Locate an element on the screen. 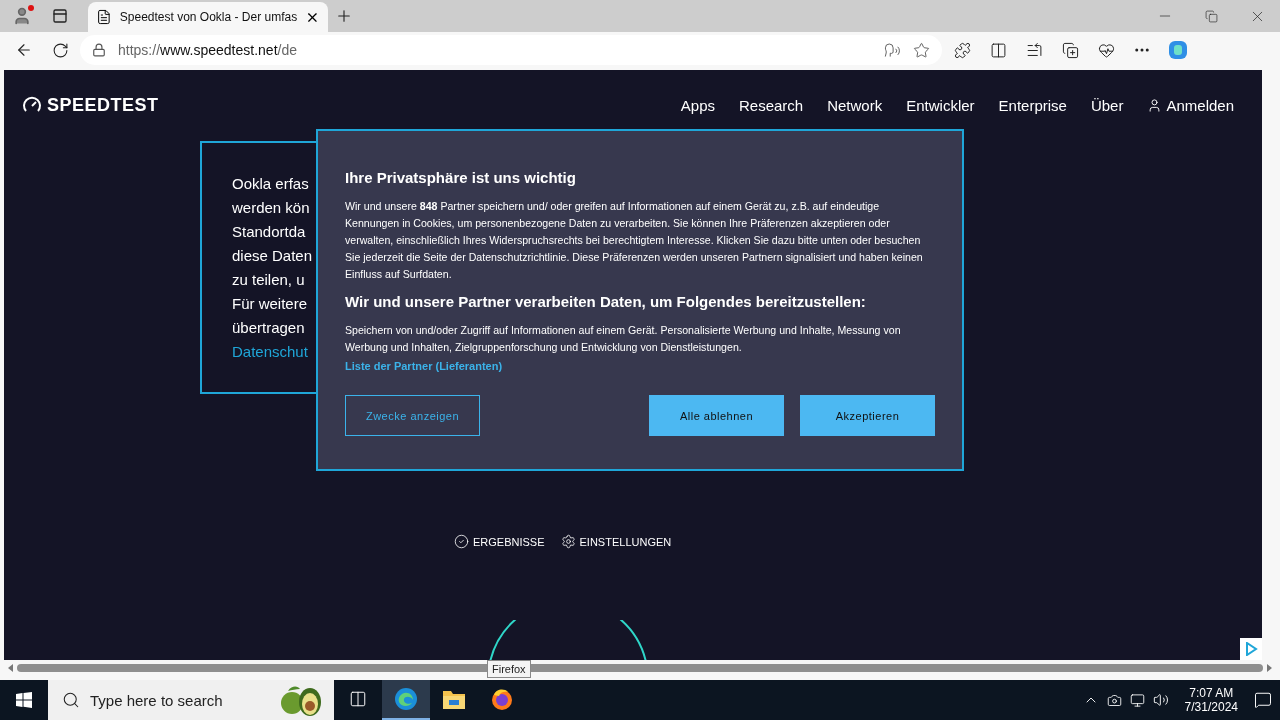 This screenshot has width=1280, height=720. login-link: Anmelden is located at coordinates (1190, 105).